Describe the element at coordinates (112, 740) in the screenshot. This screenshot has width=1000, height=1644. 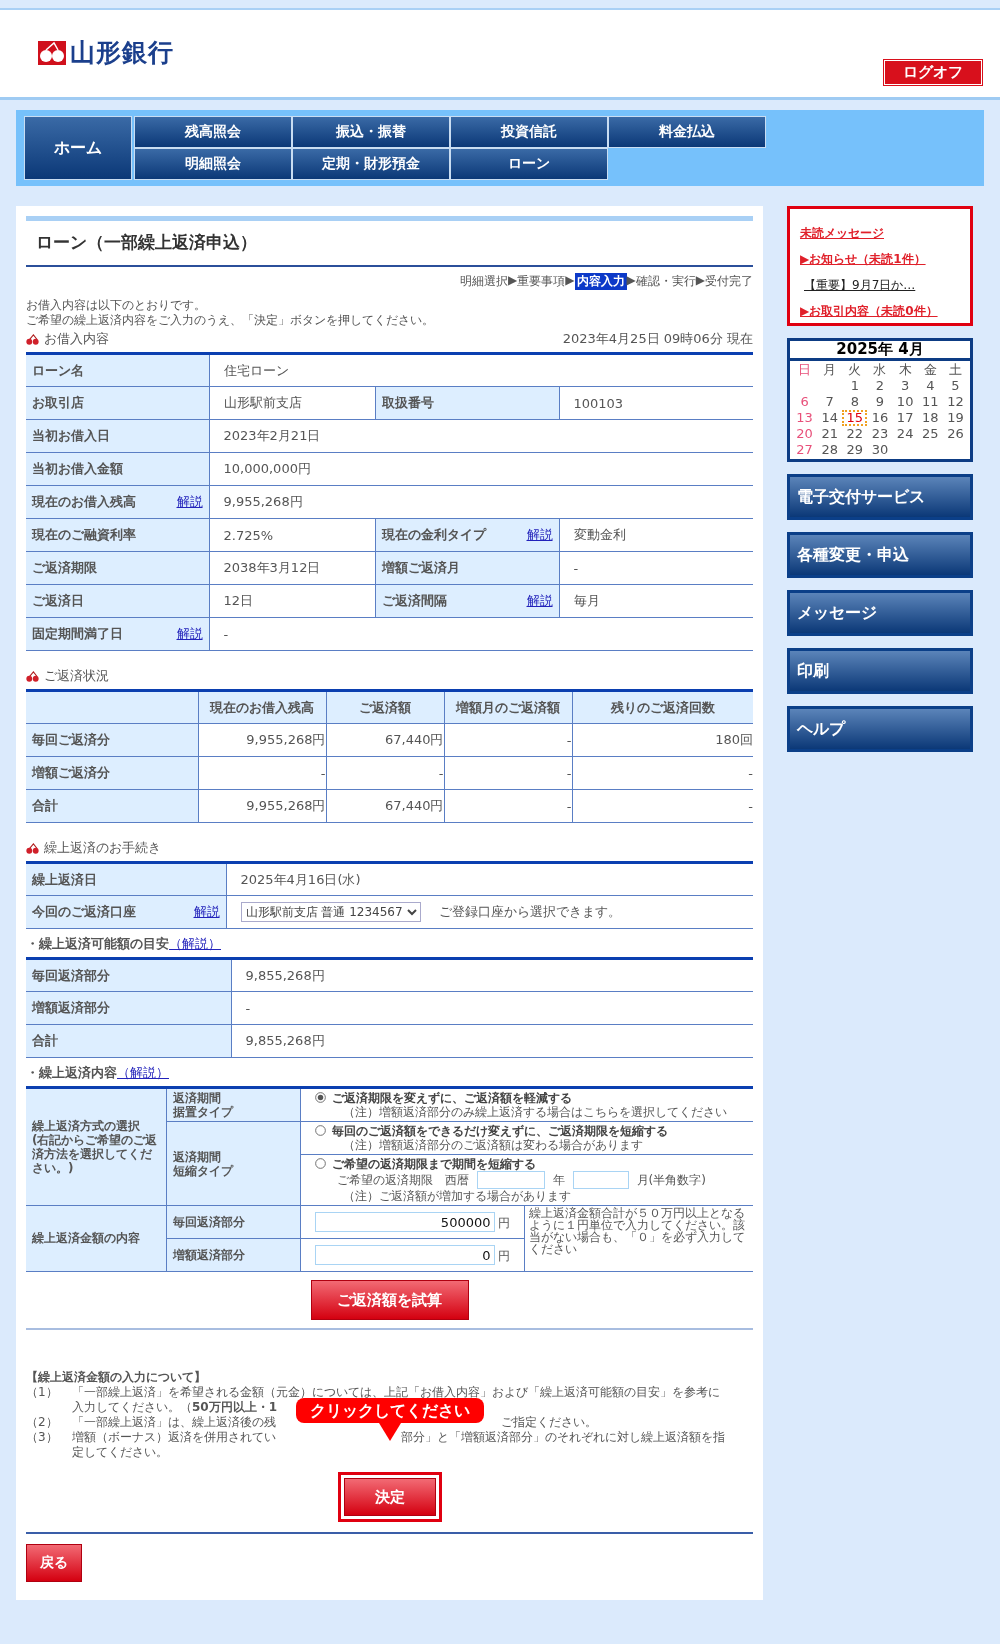
I see `row-label: 毎回ご返済分` at that location.